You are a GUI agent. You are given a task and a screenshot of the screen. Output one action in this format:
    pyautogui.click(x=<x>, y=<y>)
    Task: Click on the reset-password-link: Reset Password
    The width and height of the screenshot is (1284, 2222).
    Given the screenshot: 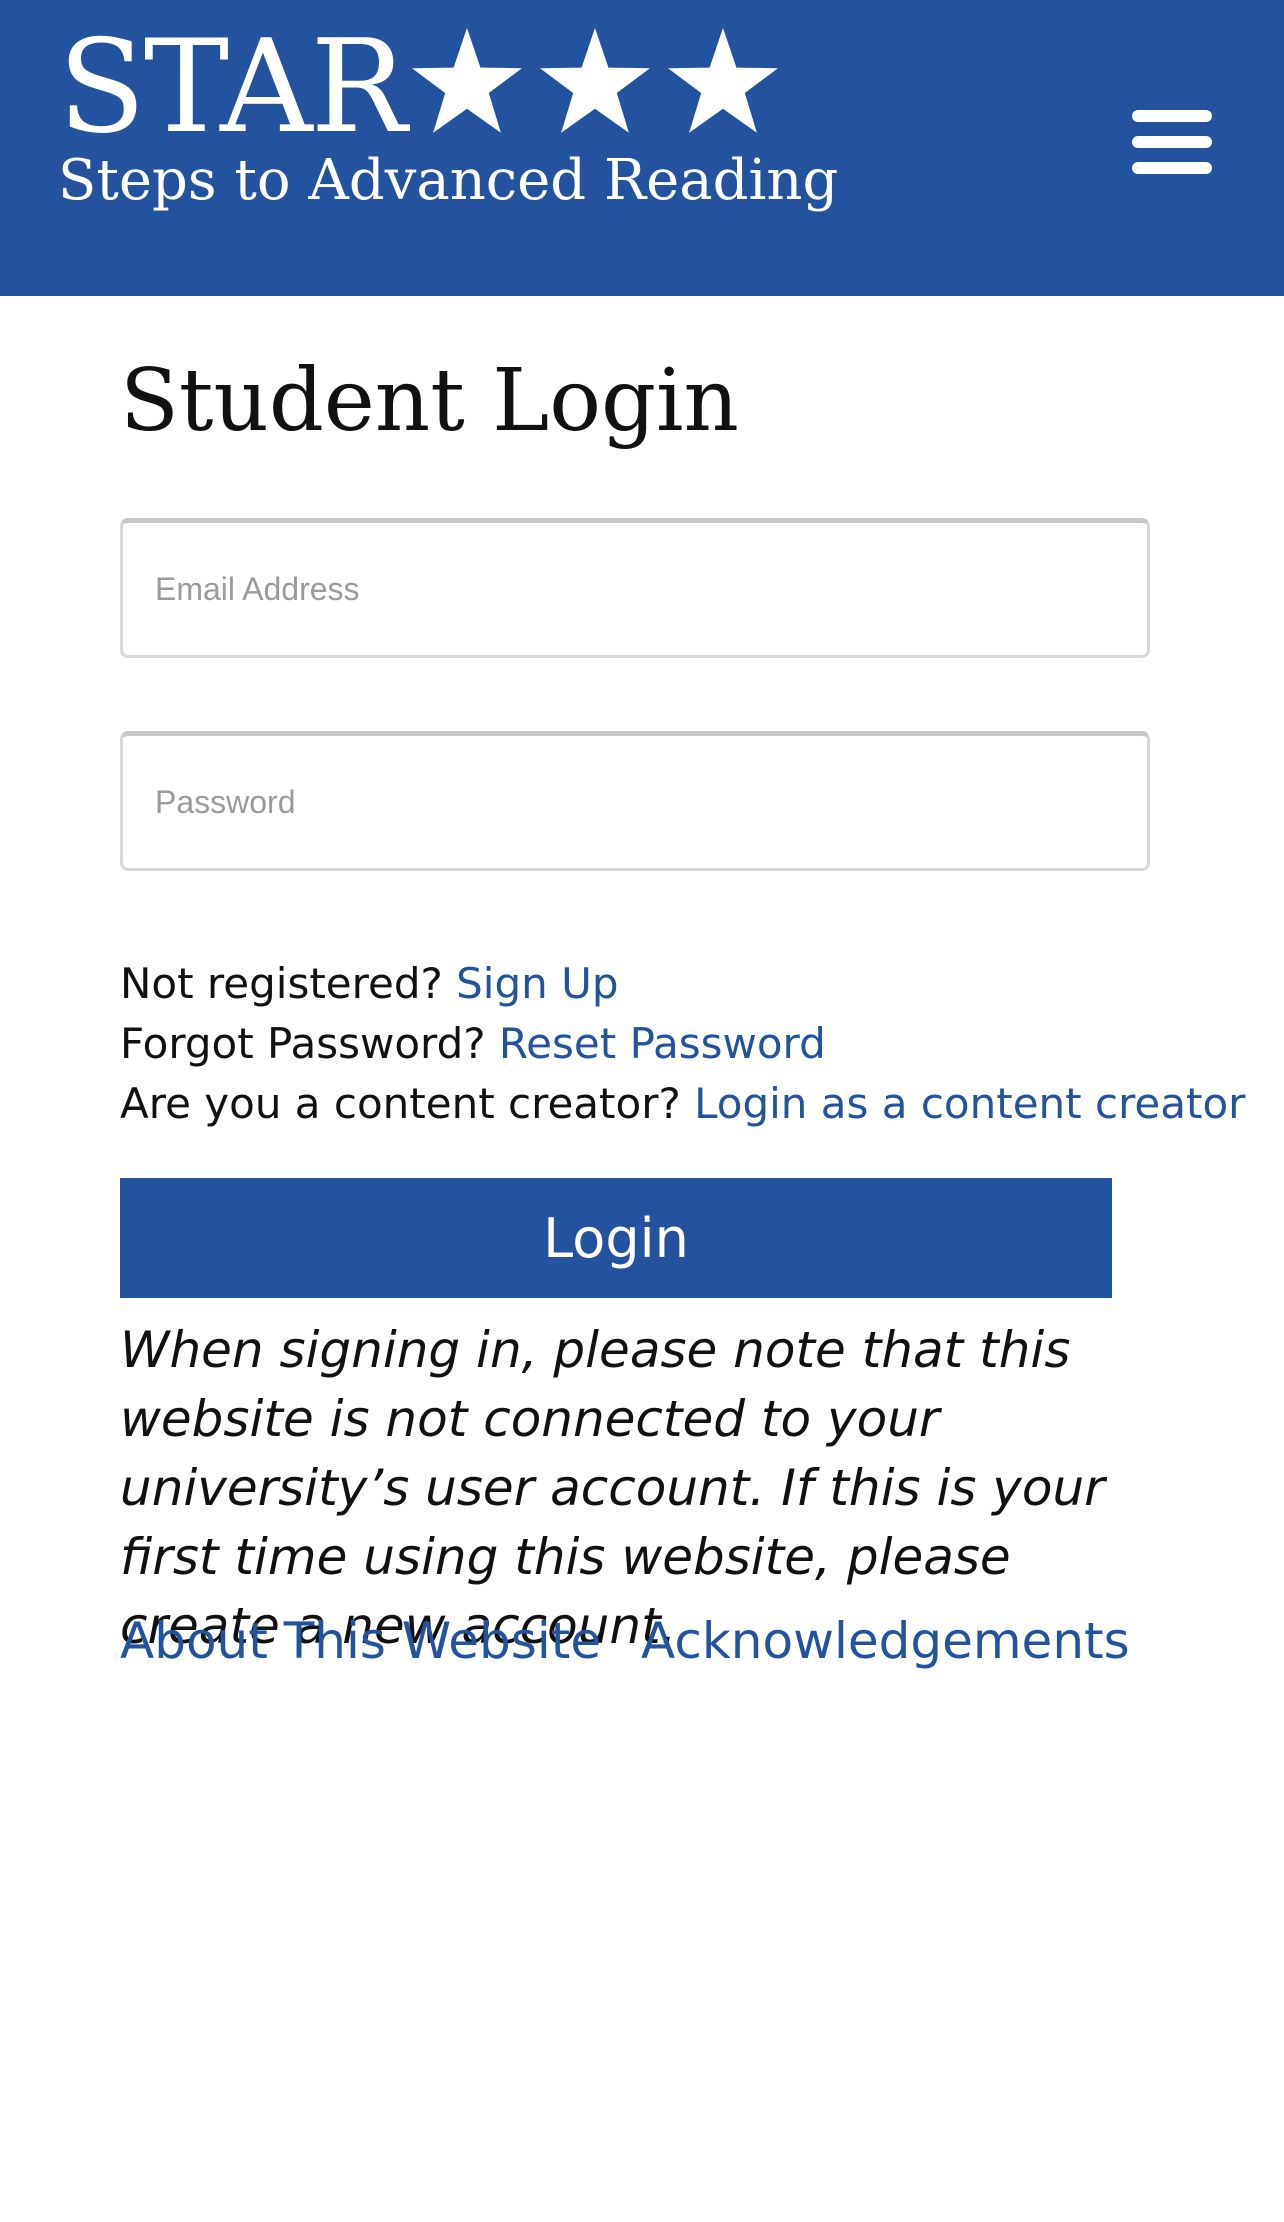 What is the action you would take?
    pyautogui.click(x=662, y=1043)
    